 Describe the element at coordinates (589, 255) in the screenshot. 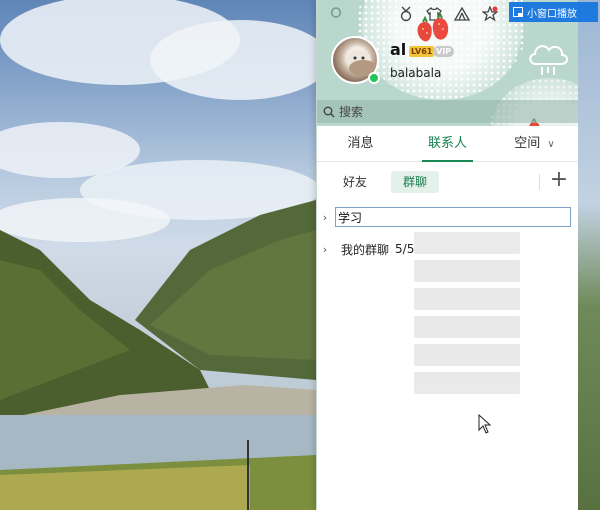

I see `desktop-wallpaper-strip` at that location.